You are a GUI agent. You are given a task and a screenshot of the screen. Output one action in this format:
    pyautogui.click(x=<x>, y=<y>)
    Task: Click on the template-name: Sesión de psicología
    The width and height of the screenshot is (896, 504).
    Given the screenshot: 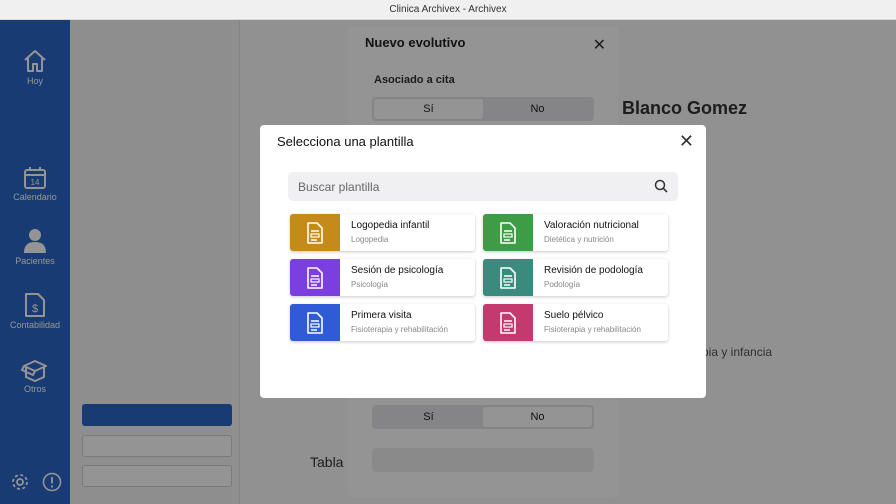 What is the action you would take?
    pyautogui.click(x=397, y=270)
    